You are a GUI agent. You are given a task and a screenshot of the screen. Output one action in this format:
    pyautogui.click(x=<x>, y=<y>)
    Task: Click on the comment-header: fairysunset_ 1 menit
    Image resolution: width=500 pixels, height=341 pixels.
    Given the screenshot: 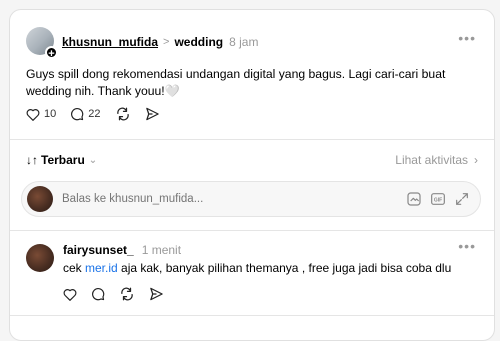 What is the action you would take?
    pyautogui.click(x=122, y=250)
    